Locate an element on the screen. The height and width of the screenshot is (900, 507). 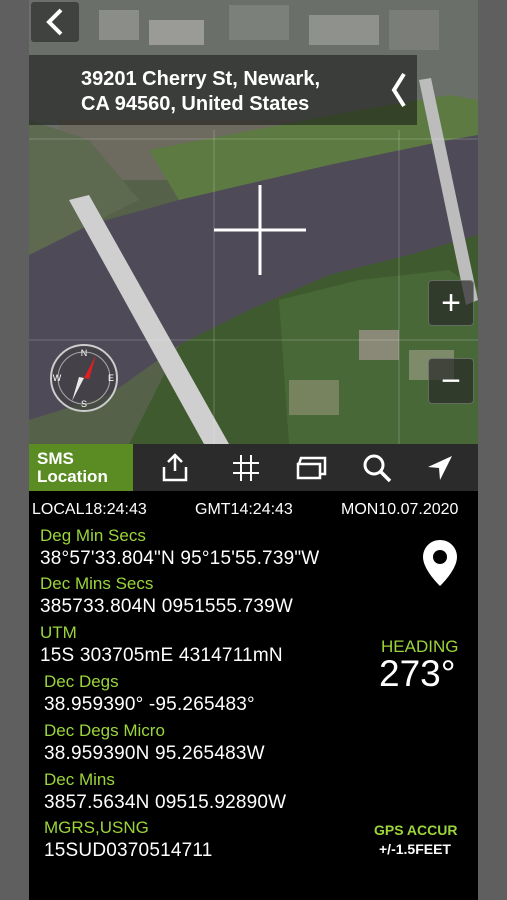
search-button is located at coordinates (377, 468).